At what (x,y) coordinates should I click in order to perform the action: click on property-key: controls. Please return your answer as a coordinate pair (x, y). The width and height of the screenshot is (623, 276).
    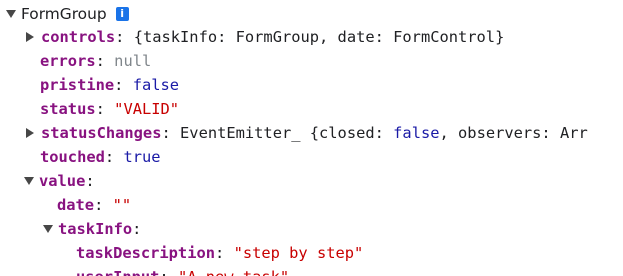
    Looking at the image, I should click on (78, 37).